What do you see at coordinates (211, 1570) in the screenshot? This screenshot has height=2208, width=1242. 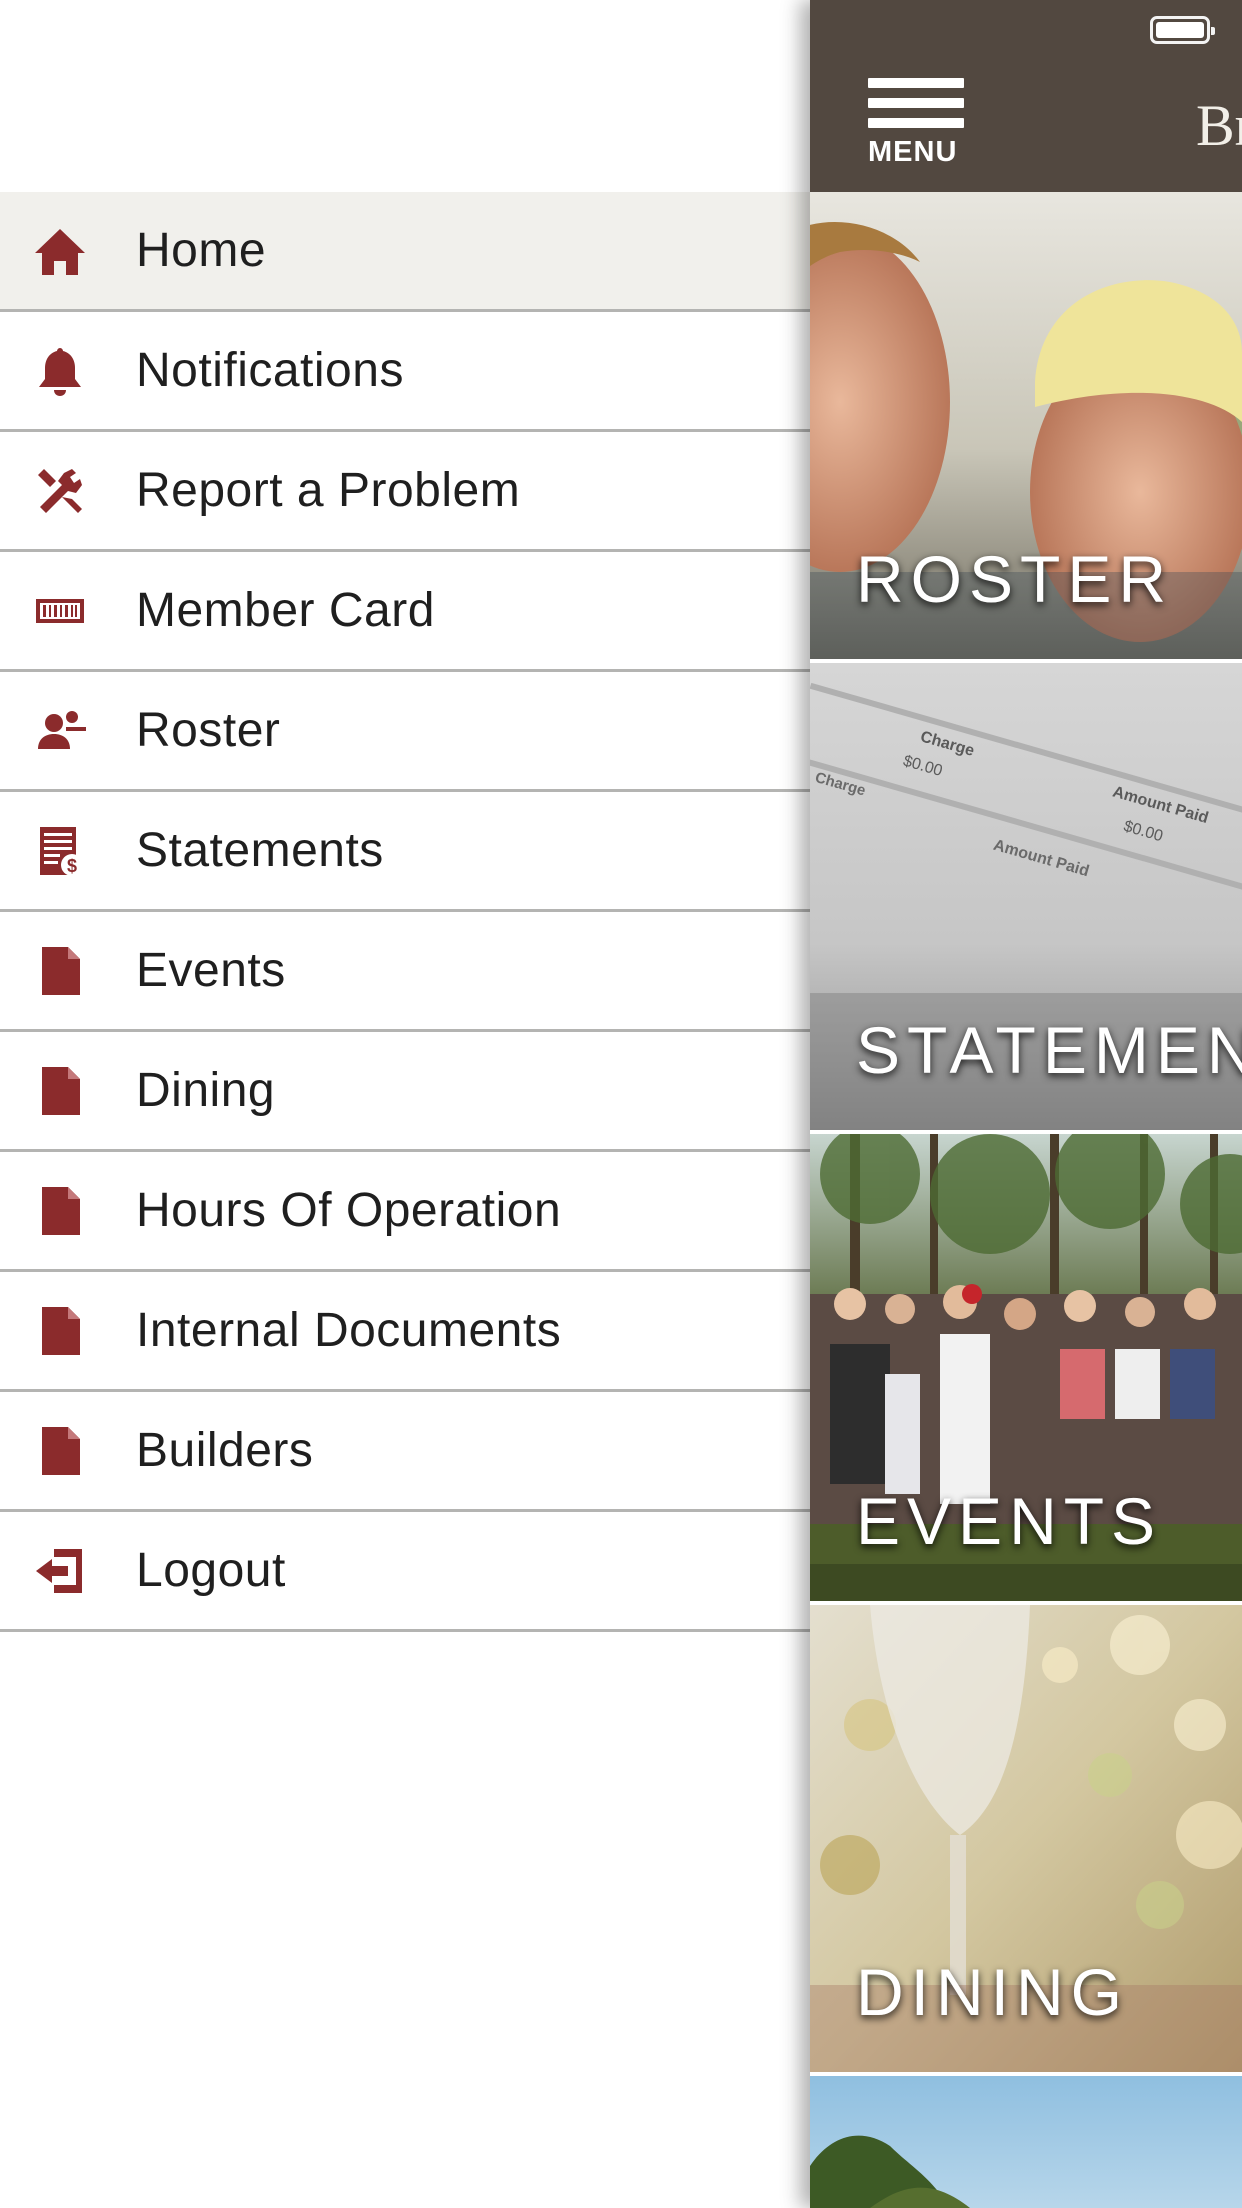 I see `menu-item-label: Logout` at bounding box center [211, 1570].